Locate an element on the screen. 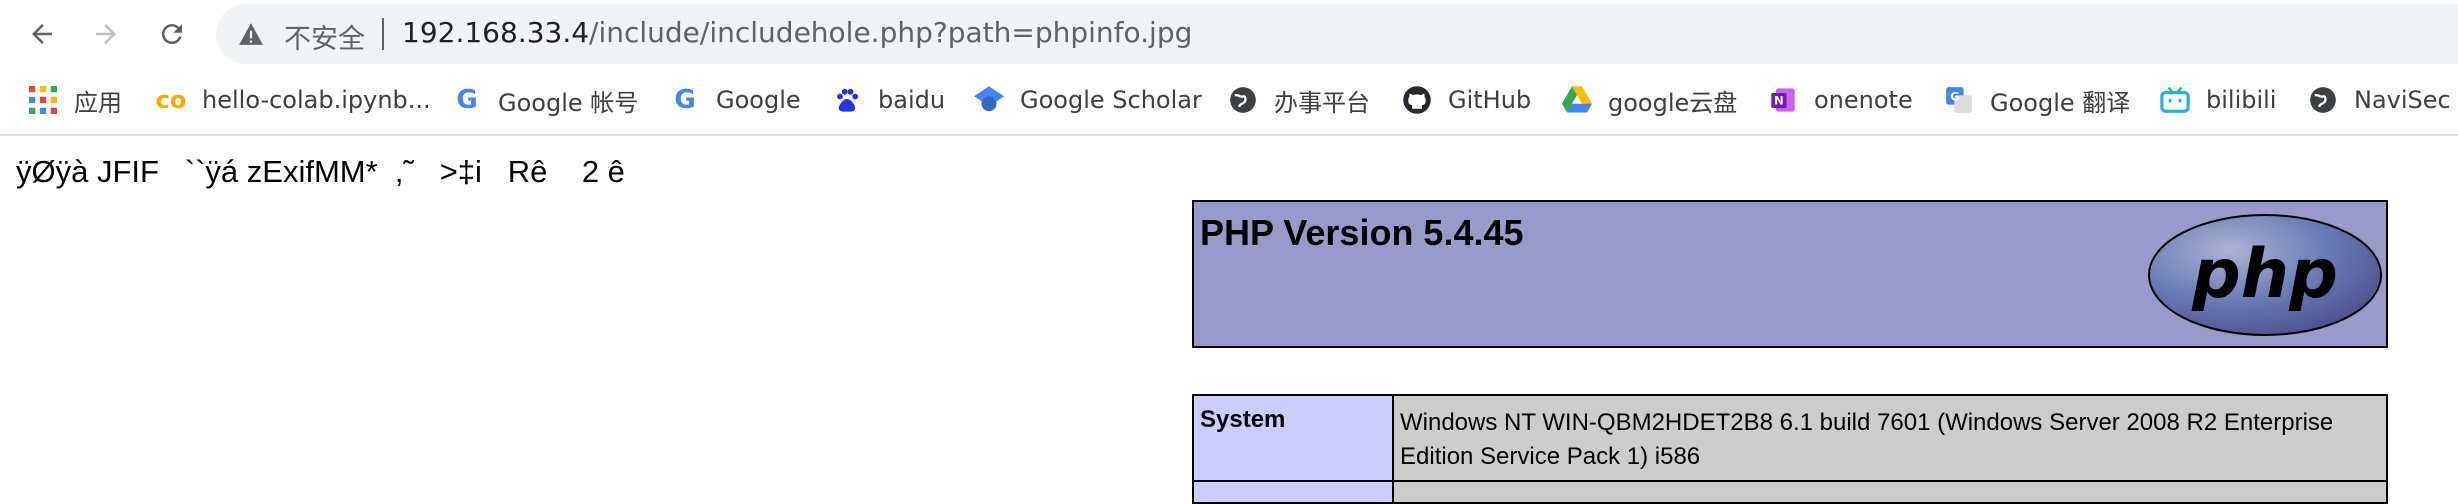  onenote-icon: N is located at coordinates (1783, 100).